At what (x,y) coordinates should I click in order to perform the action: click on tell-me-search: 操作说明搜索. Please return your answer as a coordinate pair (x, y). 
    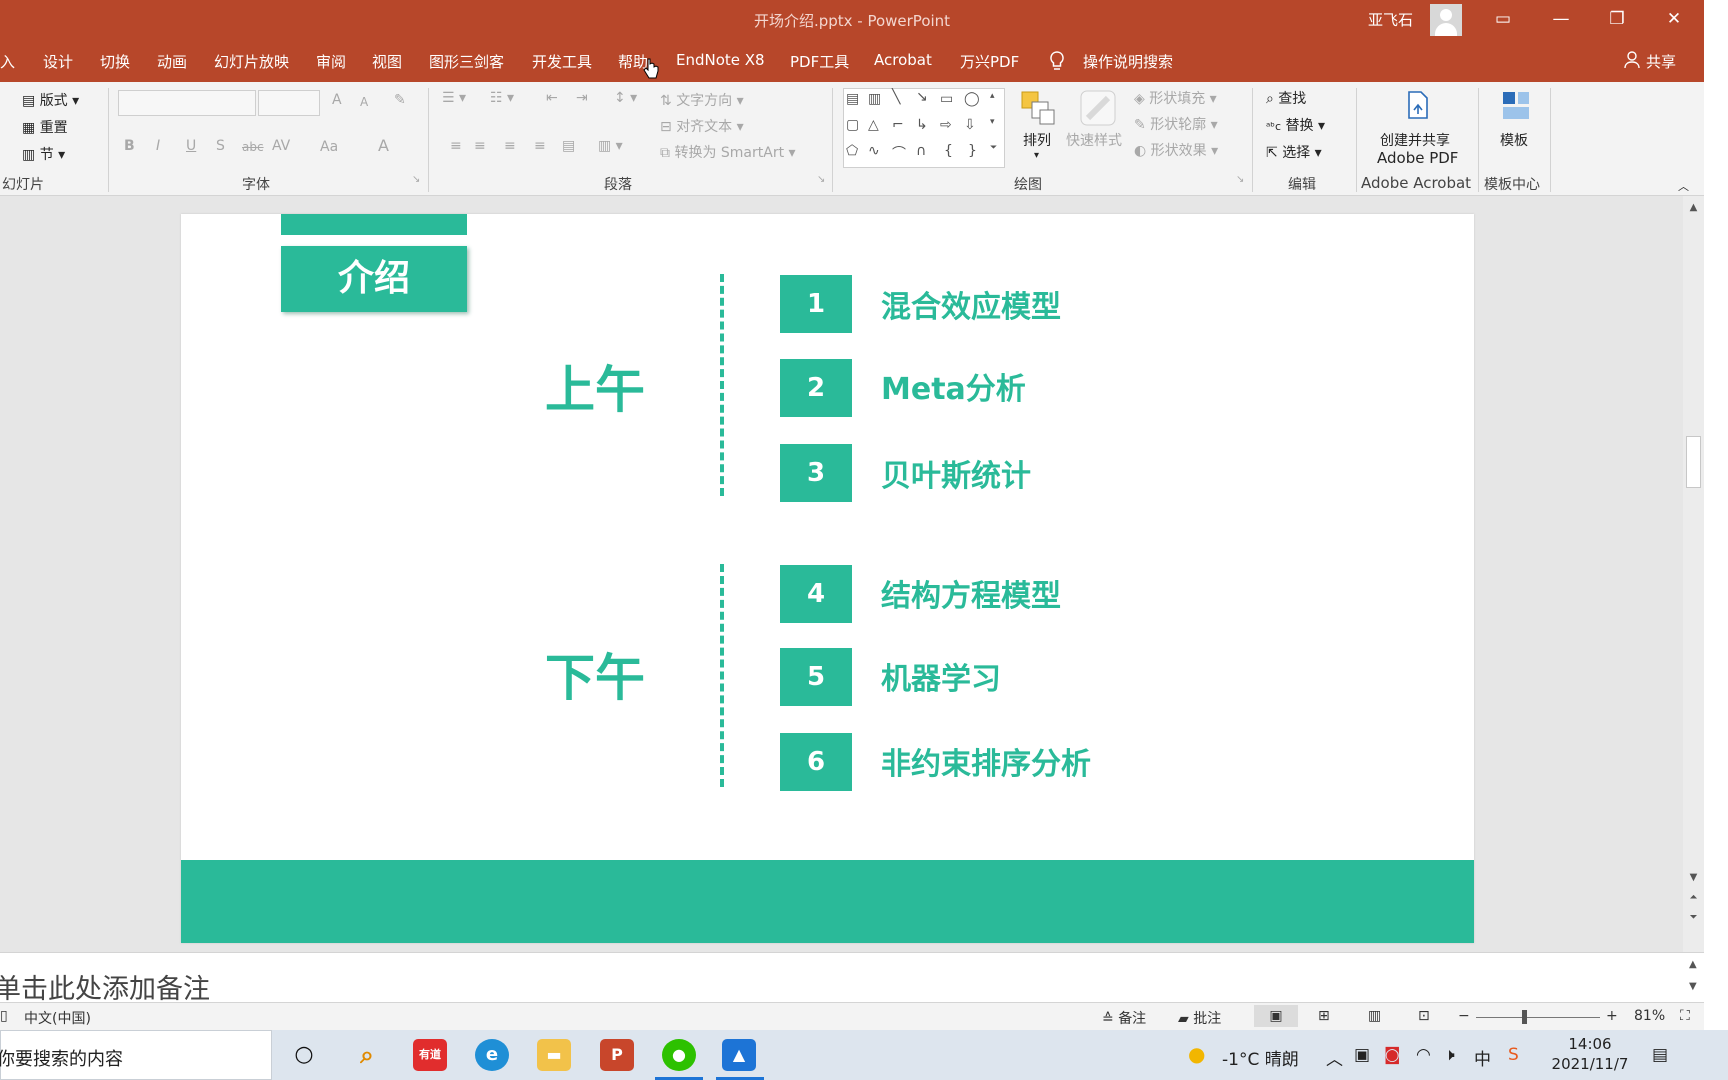
    Looking at the image, I should click on (1128, 61).